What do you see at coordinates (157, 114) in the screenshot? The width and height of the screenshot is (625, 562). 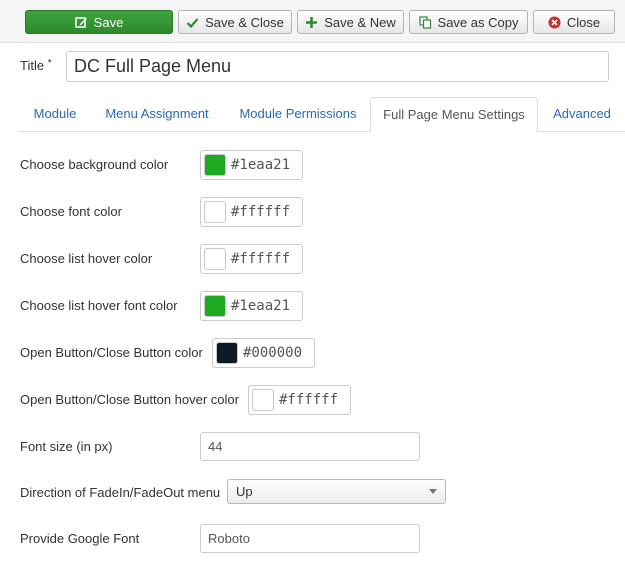 I see `tab-menu-assignment: Menu Assignment` at bounding box center [157, 114].